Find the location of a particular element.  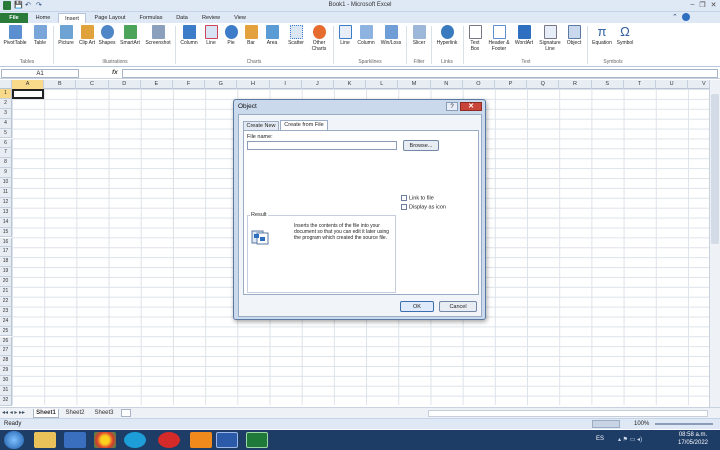

restore-icon: ❐ is located at coordinates (702, 5).